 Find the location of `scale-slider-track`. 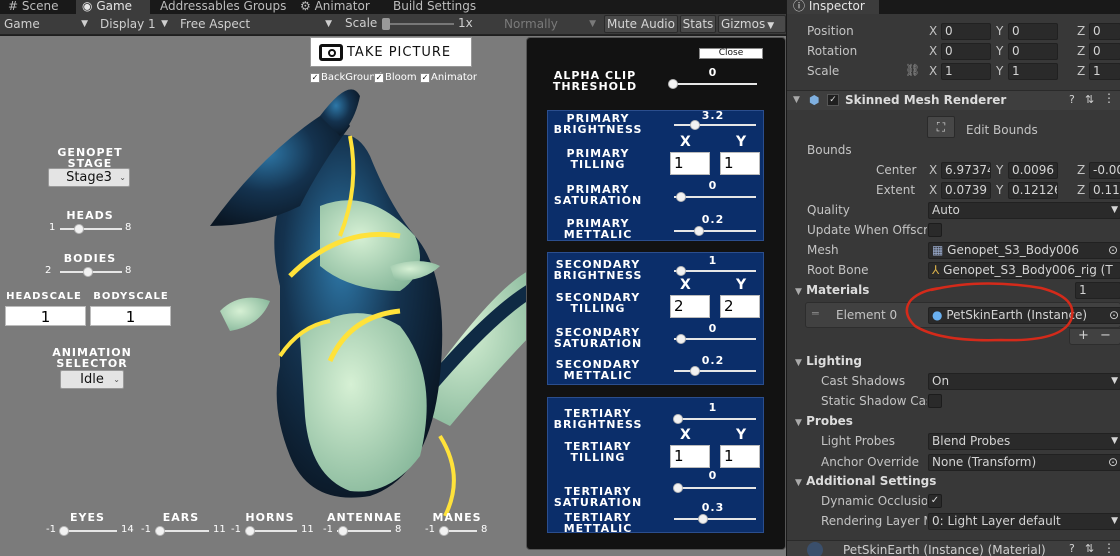

scale-slider-track is located at coordinates (419, 24).